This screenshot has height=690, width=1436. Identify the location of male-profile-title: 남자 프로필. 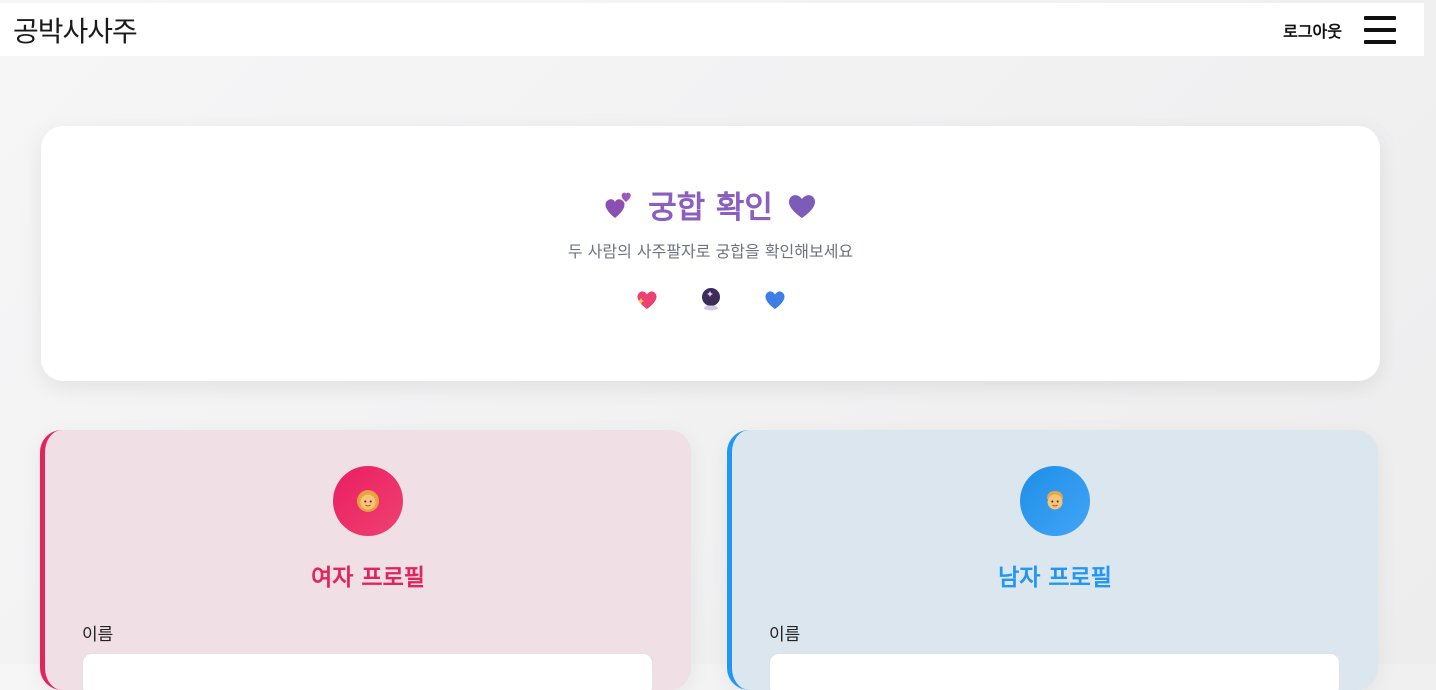
(1055, 578).